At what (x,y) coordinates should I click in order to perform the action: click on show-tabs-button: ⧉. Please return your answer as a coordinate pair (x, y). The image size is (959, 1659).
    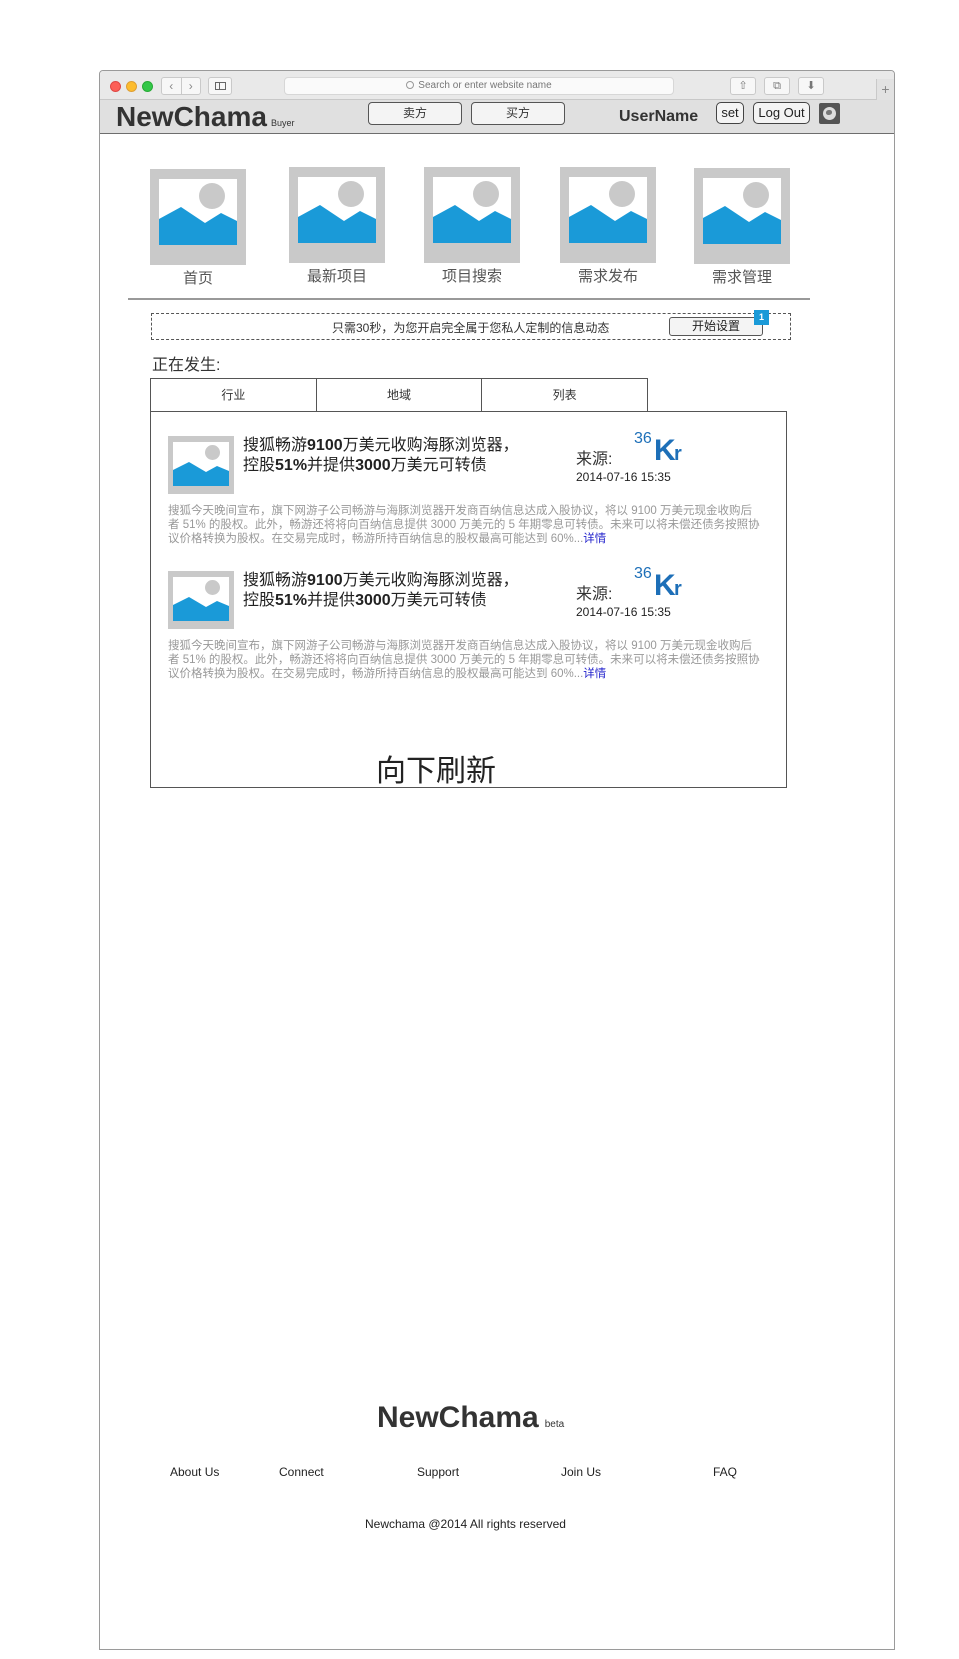
    Looking at the image, I should click on (777, 86).